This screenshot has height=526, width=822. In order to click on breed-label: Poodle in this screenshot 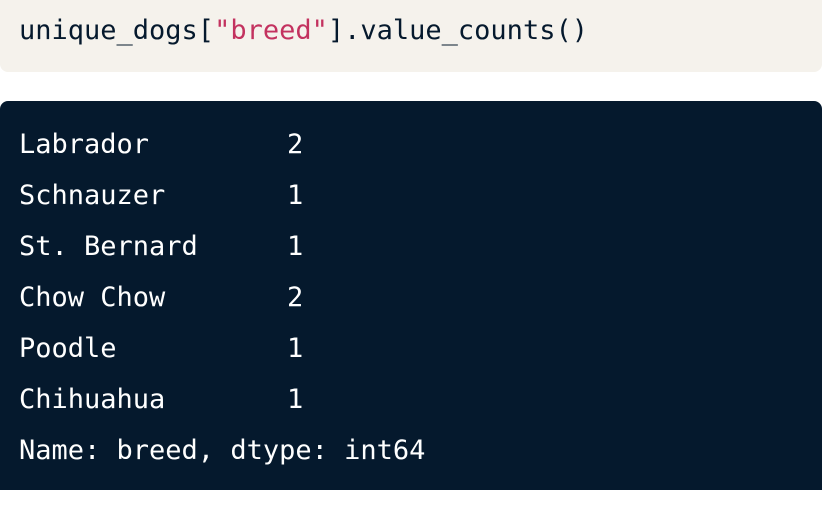, I will do `click(68, 348)`.